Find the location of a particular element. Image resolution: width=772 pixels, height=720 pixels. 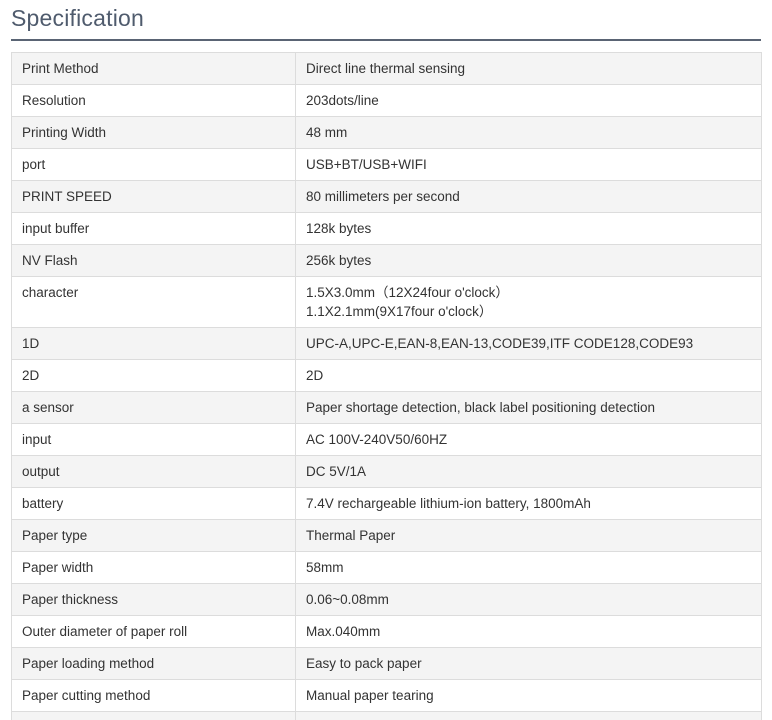

table-row: 2D 2D is located at coordinates (386, 375).